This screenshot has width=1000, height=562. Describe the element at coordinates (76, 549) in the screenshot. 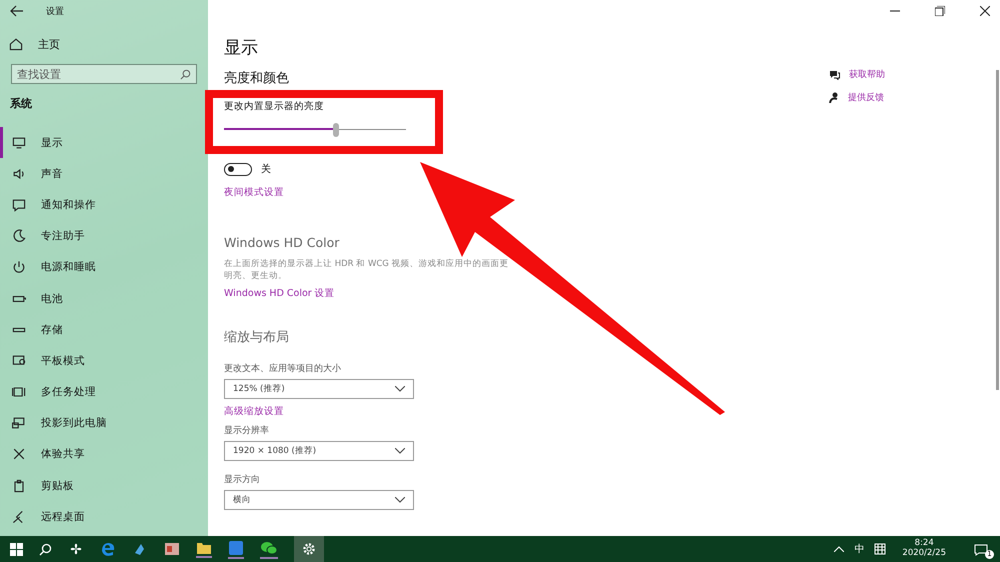

I see `pinwheel-icon` at that location.